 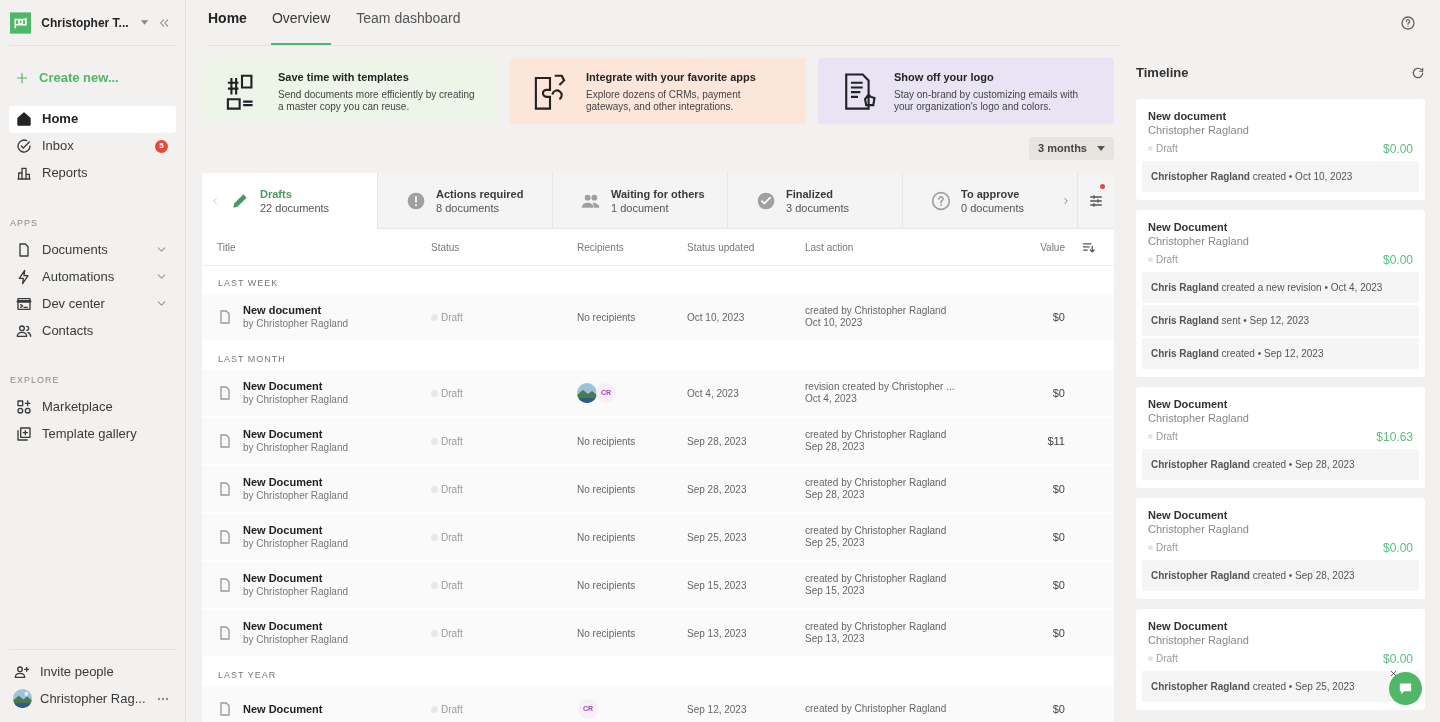 What do you see at coordinates (632, 247) in the screenshot?
I see `column-header: Recipients` at bounding box center [632, 247].